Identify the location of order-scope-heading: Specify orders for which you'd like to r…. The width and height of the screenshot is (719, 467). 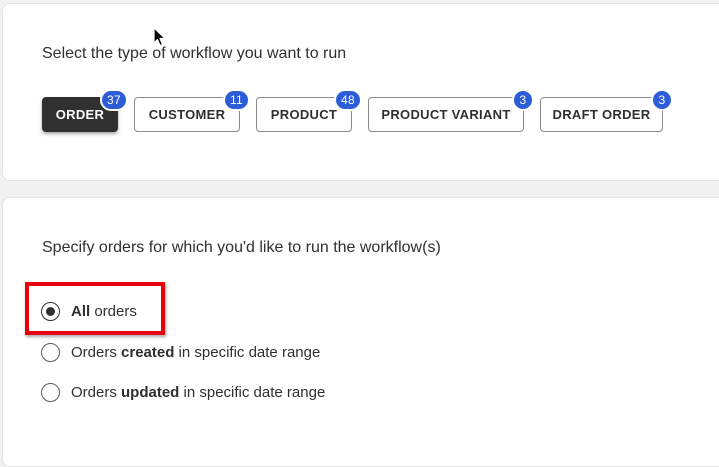
(241, 247).